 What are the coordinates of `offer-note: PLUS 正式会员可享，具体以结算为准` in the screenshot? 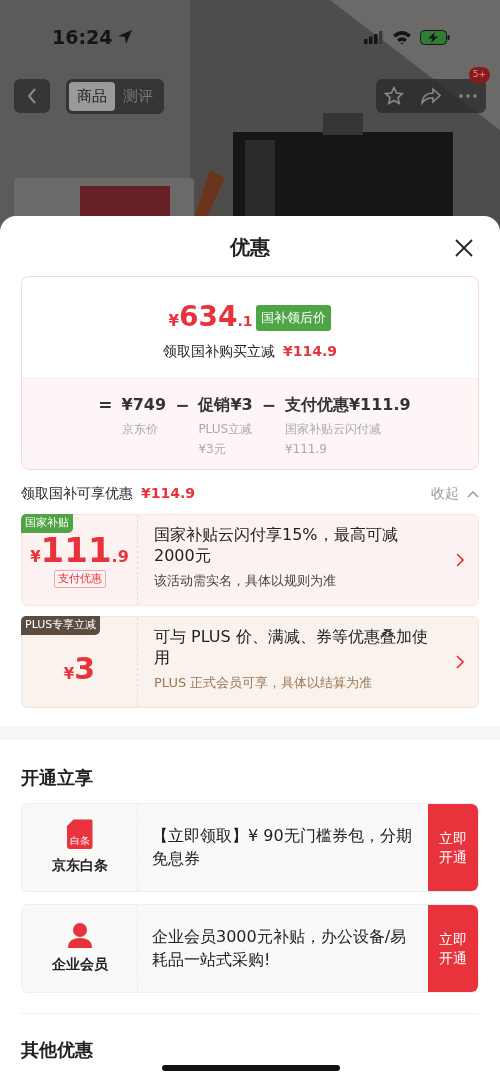 It's located at (264, 682).